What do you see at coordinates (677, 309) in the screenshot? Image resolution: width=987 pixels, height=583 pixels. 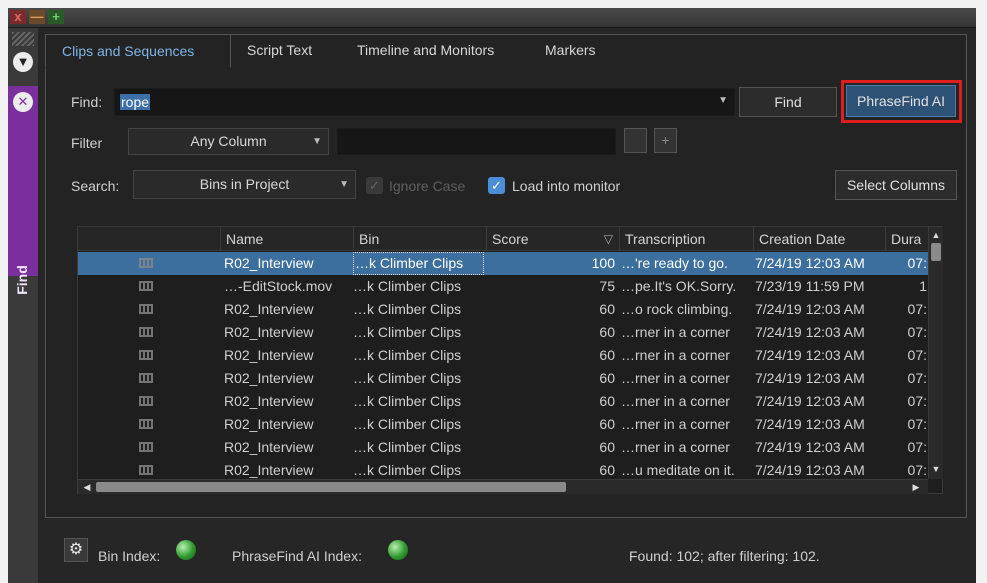 I see `cell-transcription: …o rock climbing.` at bounding box center [677, 309].